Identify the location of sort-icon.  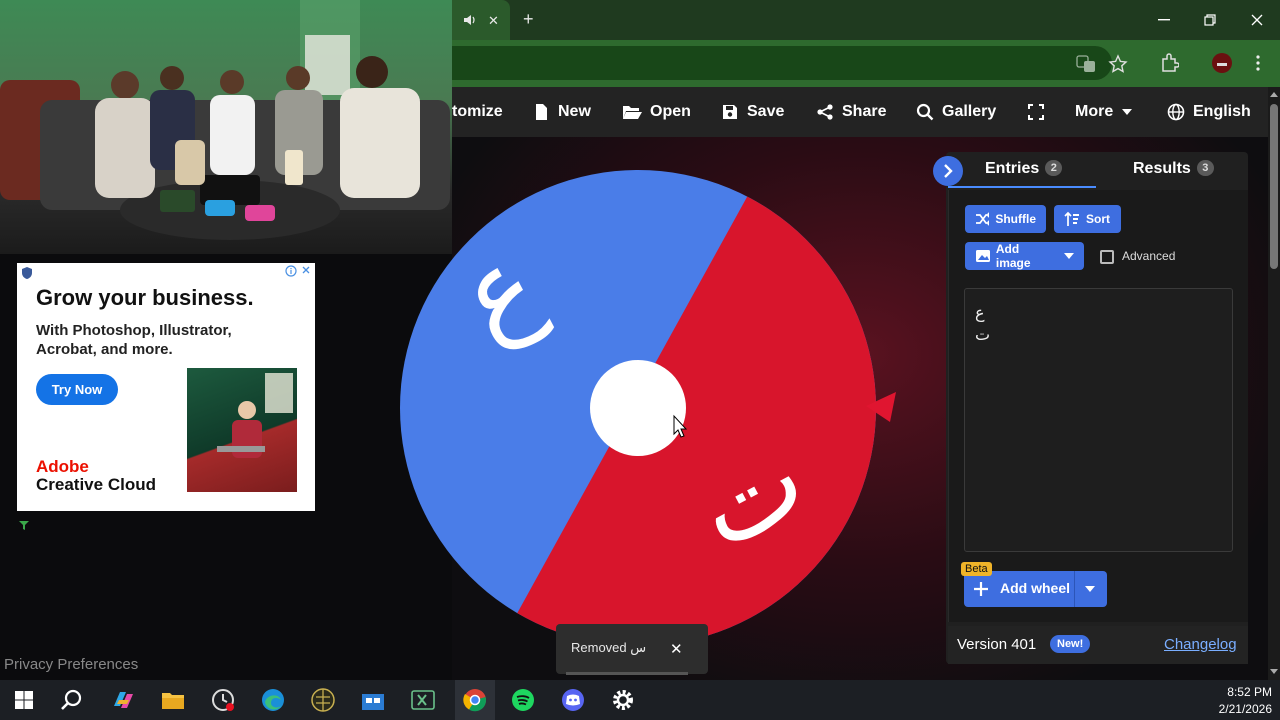
(1071, 218).